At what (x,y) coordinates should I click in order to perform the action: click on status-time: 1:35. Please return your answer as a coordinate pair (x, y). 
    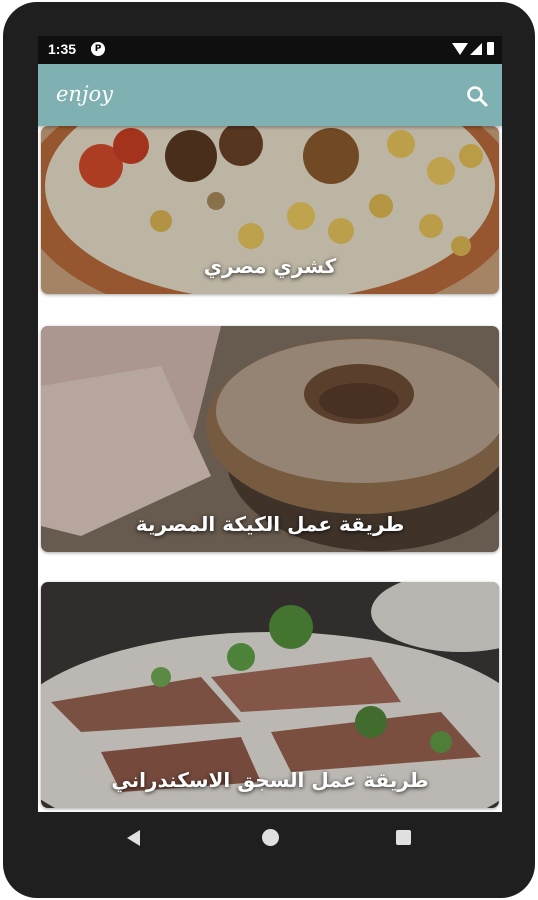
    Looking at the image, I should click on (62, 49).